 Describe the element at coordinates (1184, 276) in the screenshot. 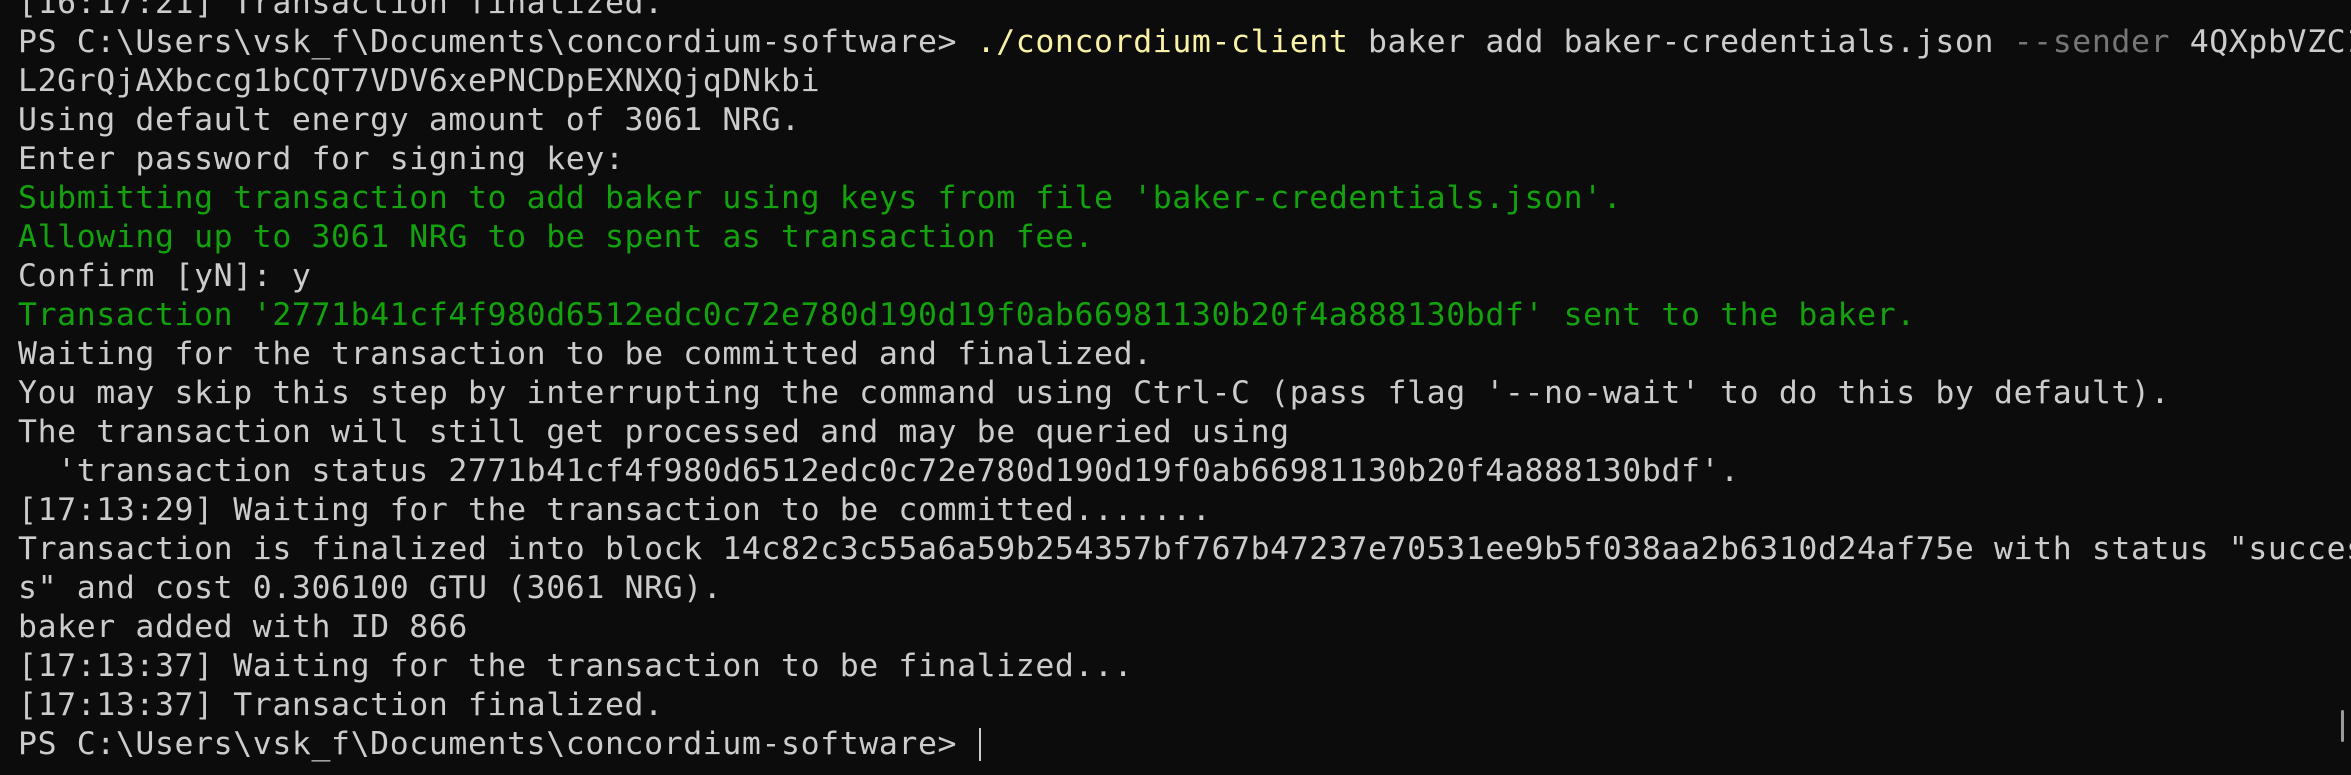

I see `output-line: Confirm [yN]: y` at that location.